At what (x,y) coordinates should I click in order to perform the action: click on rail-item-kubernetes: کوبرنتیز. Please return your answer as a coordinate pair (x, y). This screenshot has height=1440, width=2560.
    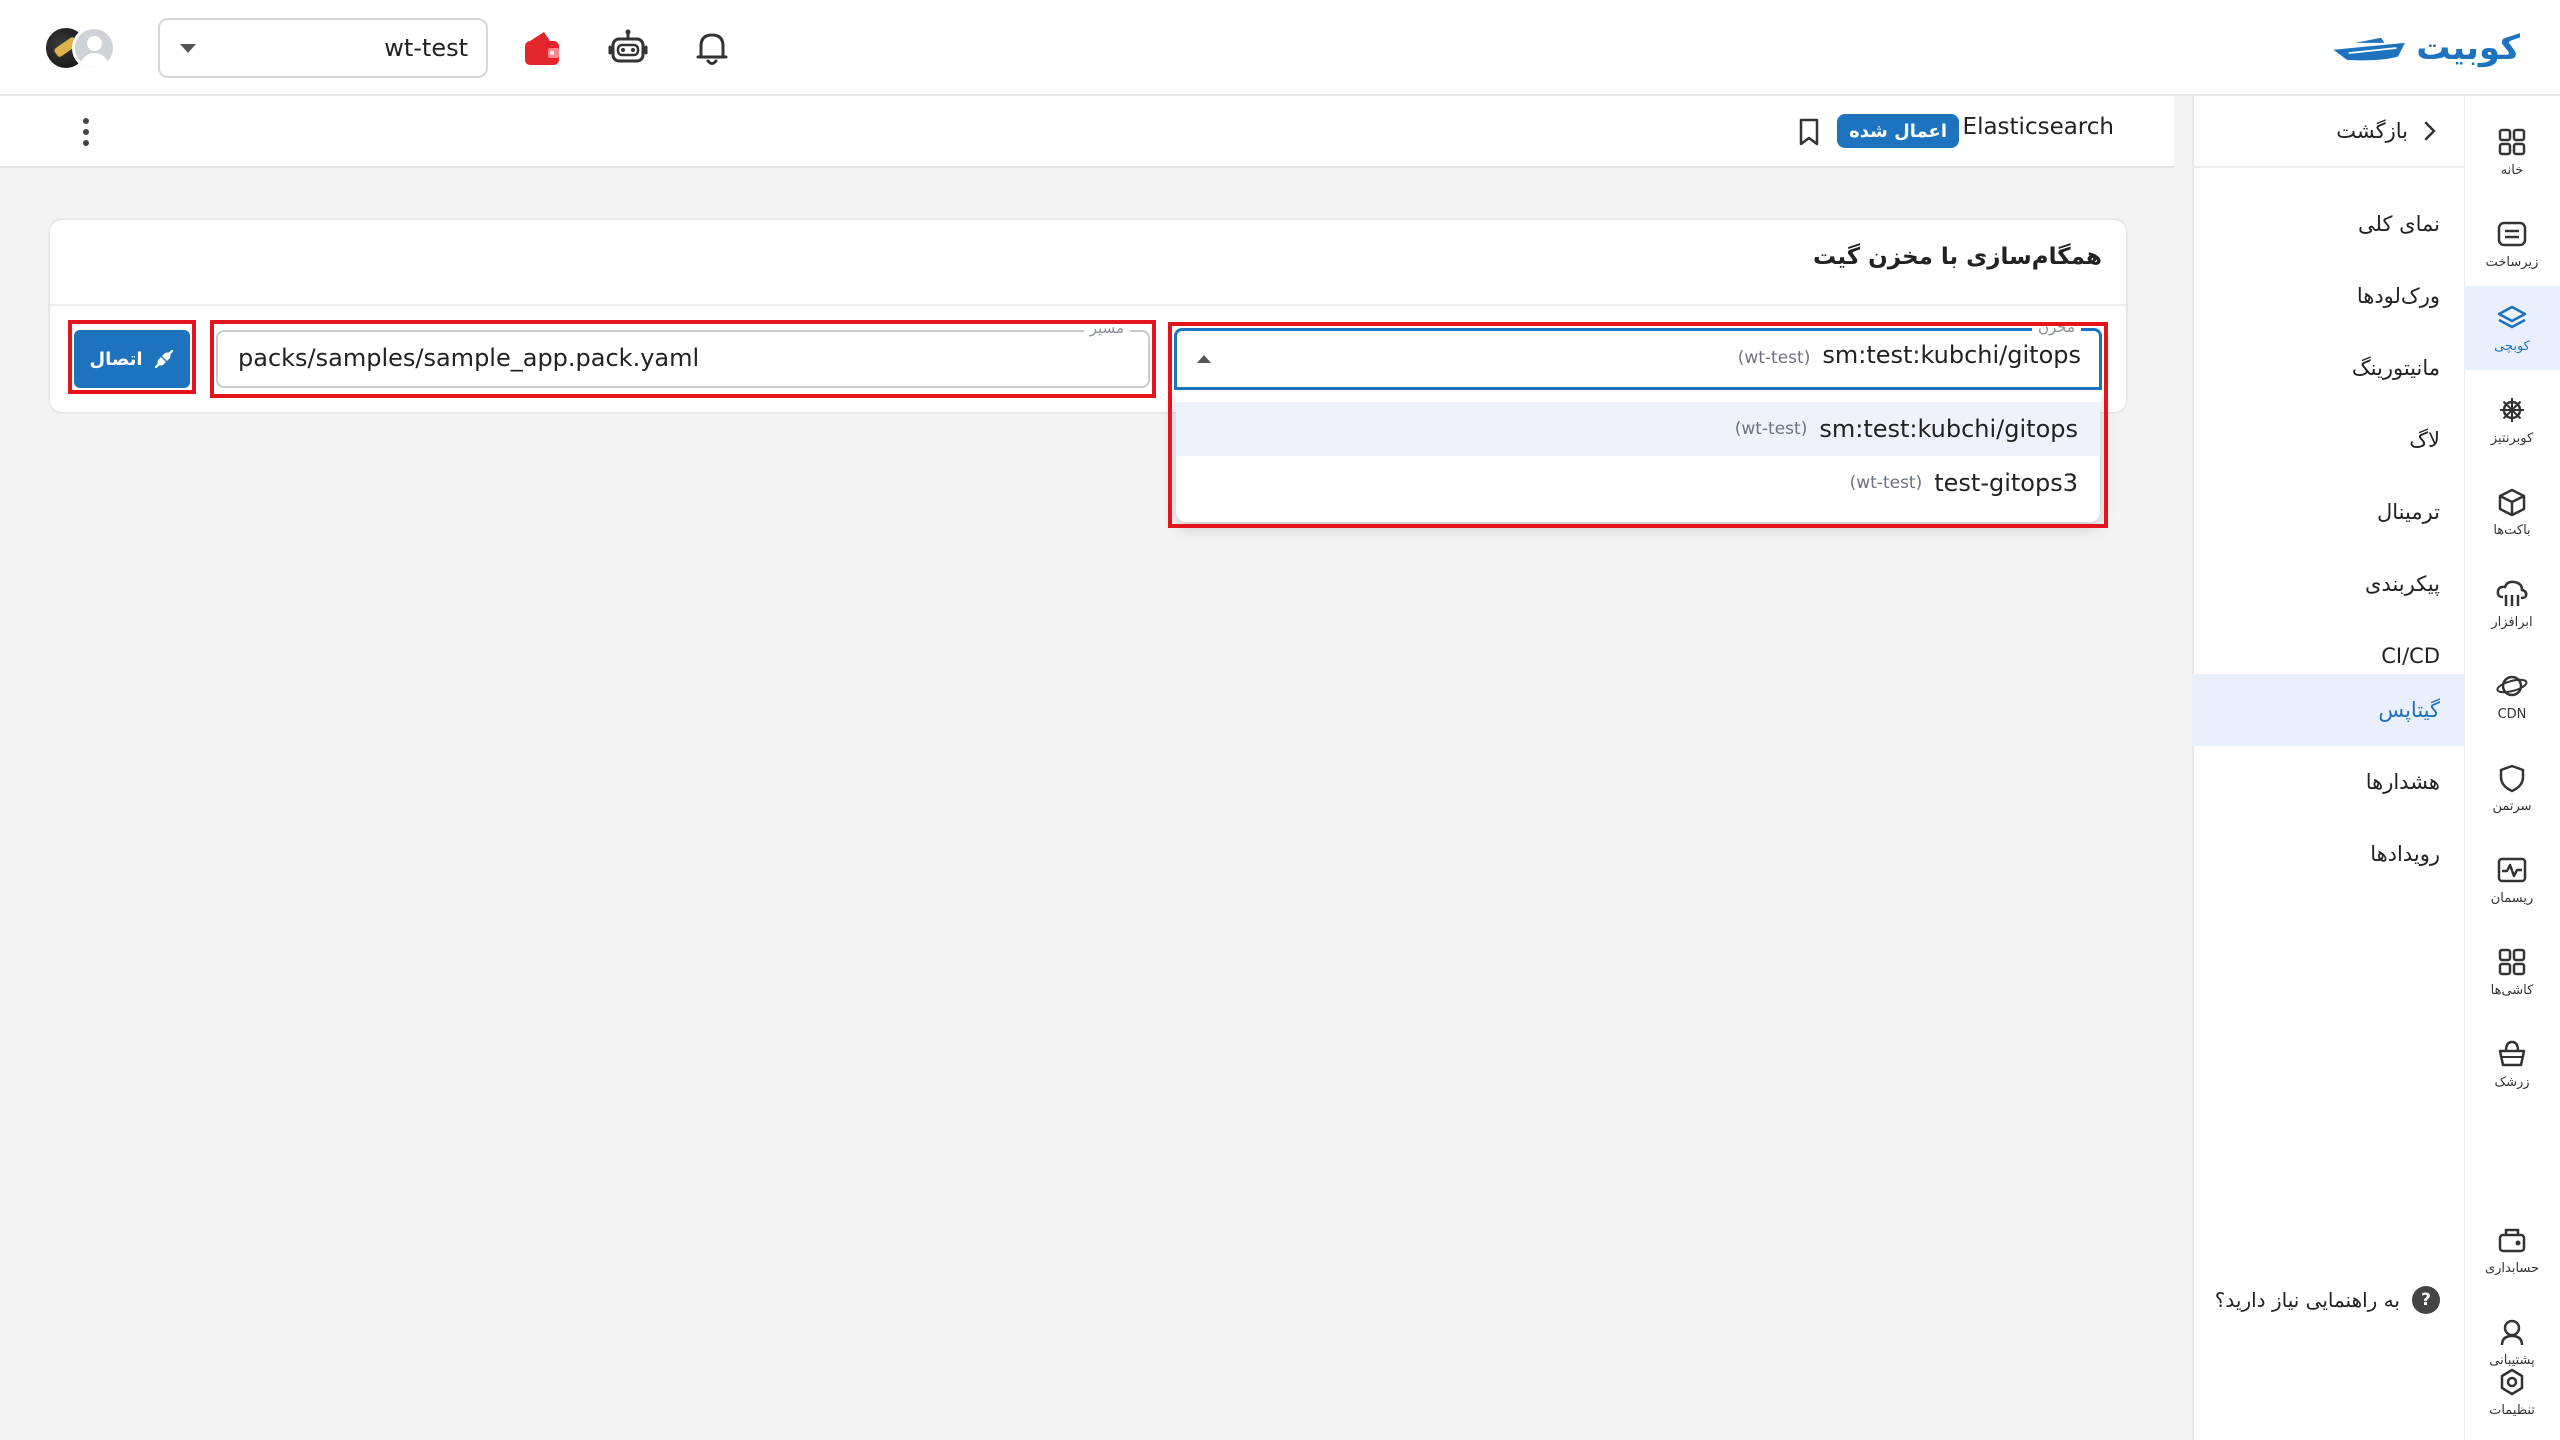
    Looking at the image, I should click on (2512, 420).